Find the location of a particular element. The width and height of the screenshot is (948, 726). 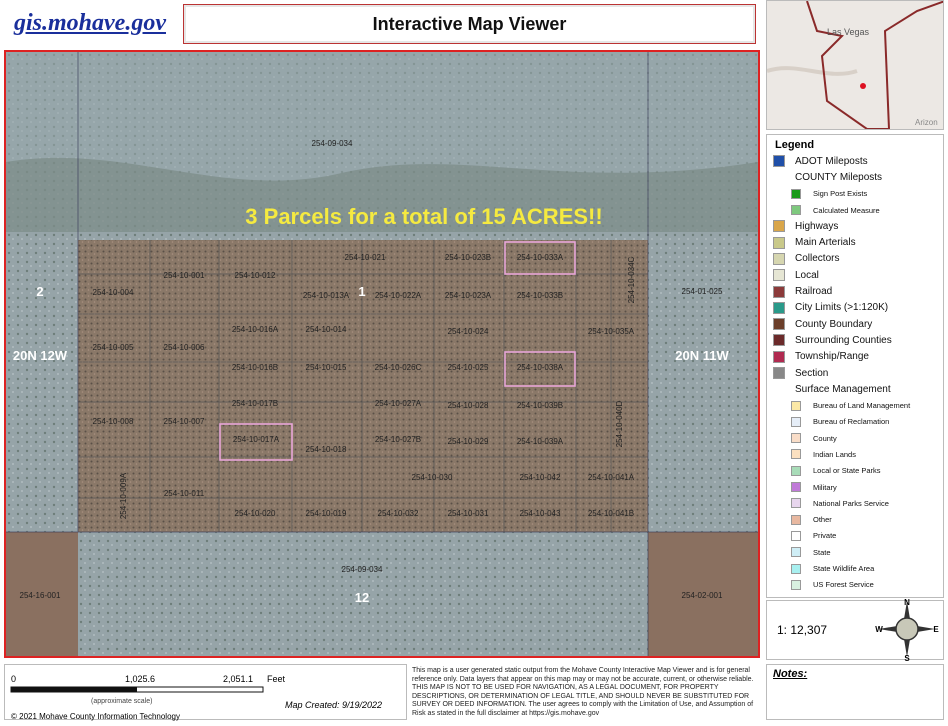

legend-item: Sign Post Exists is located at coordinates (855, 194).